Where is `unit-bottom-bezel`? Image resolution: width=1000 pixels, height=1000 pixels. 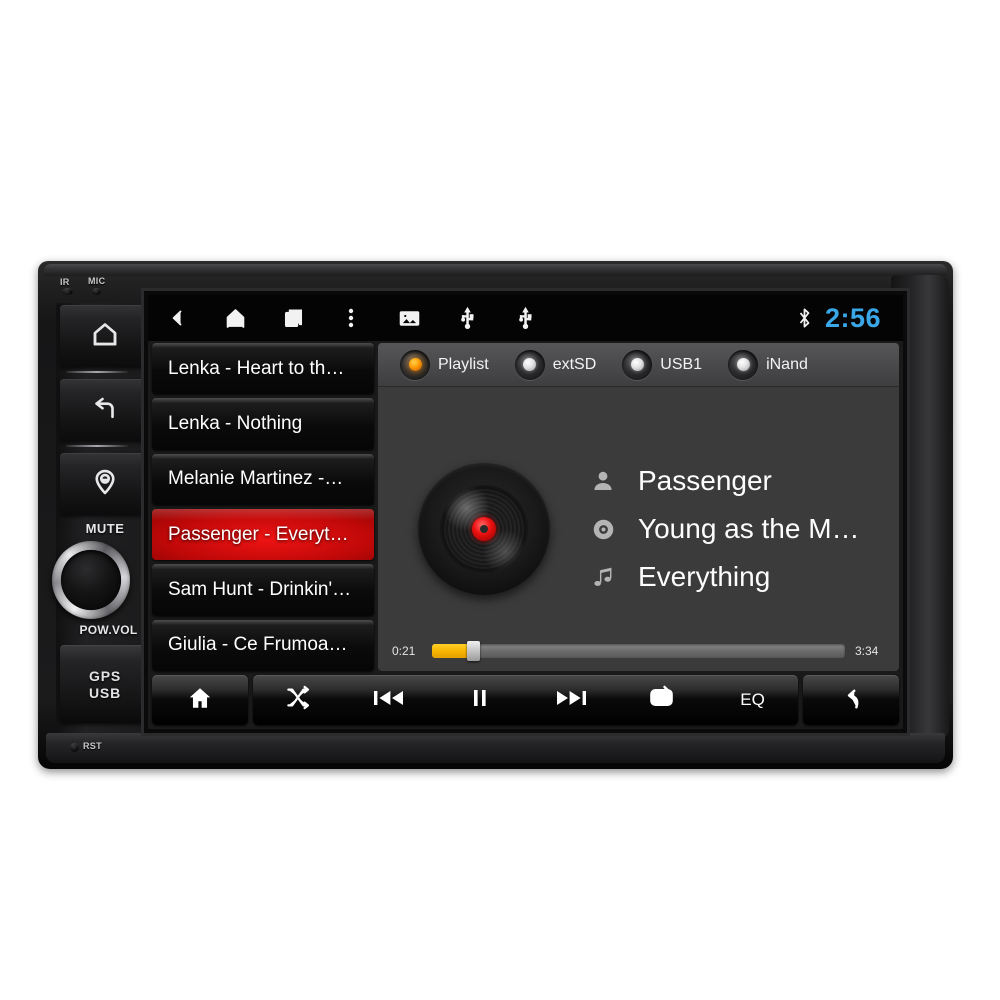 unit-bottom-bezel is located at coordinates (495, 748).